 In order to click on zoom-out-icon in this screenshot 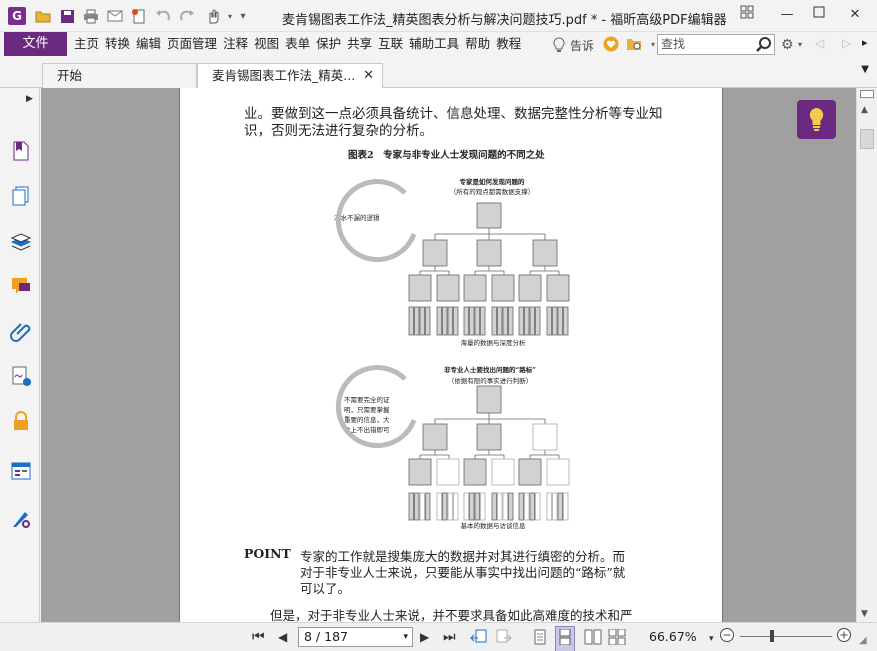, I will do `click(727, 637)`.